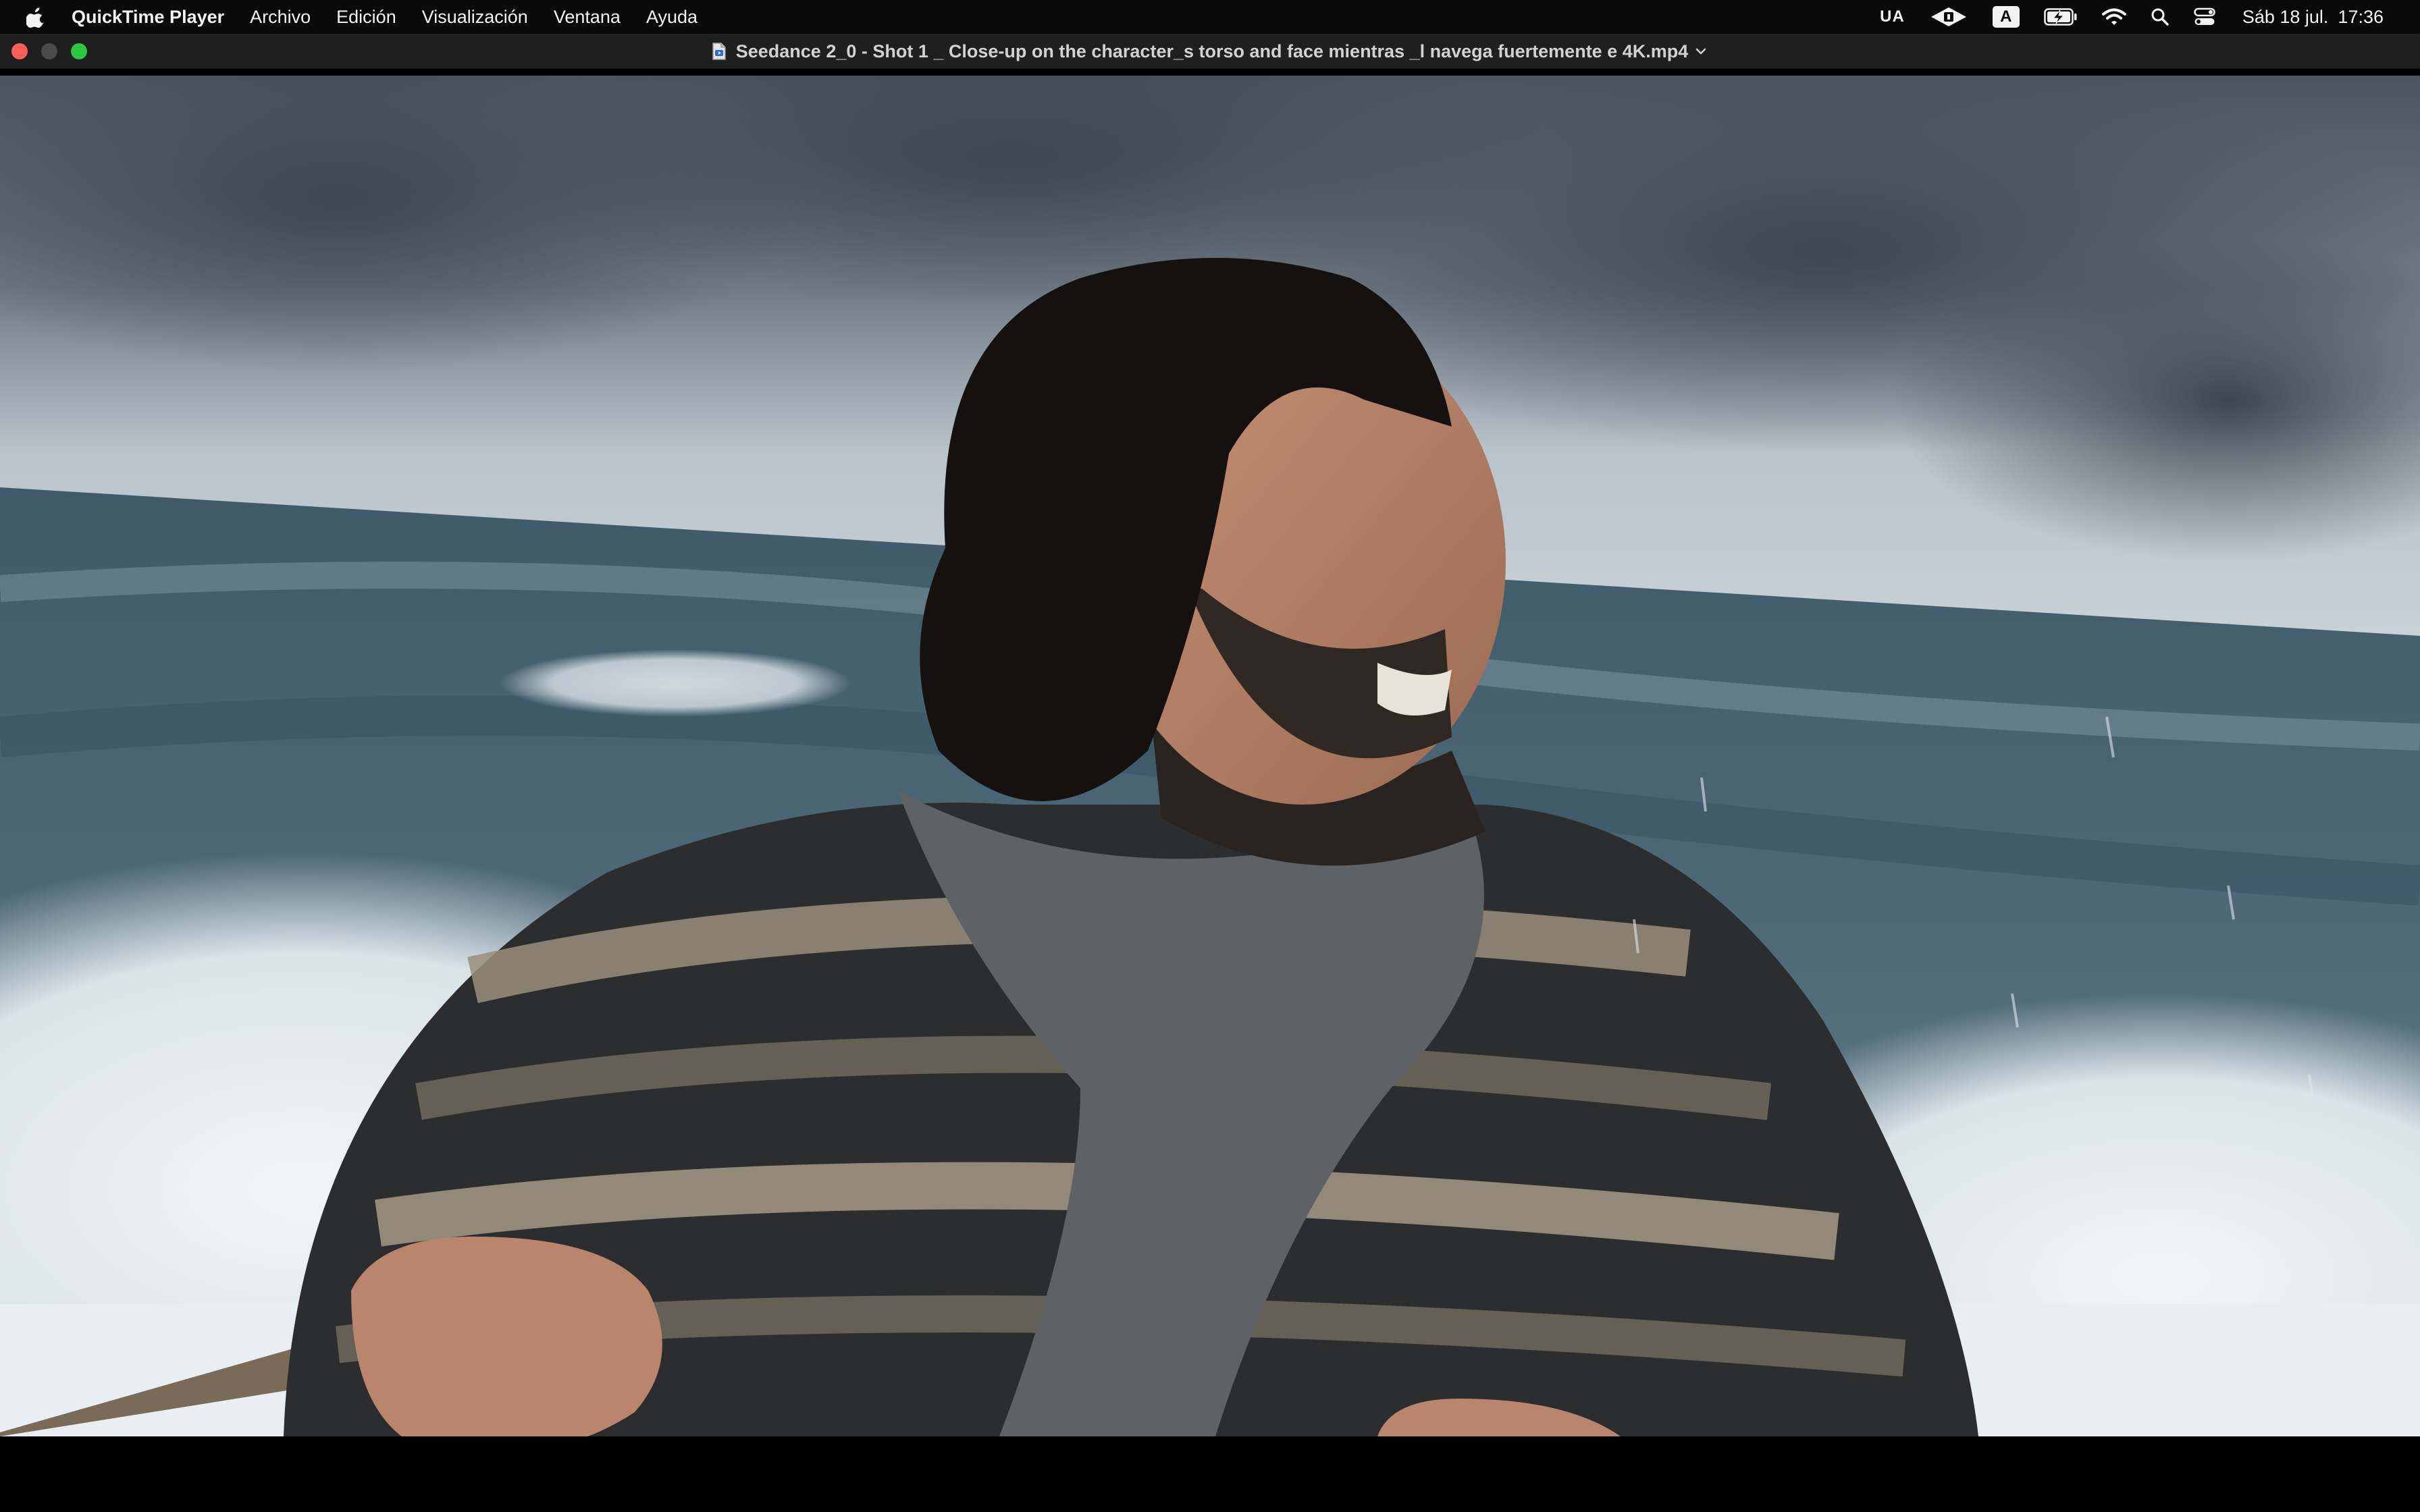 The height and width of the screenshot is (1512, 2420). I want to click on battery-charging-icon, so click(2061, 17).